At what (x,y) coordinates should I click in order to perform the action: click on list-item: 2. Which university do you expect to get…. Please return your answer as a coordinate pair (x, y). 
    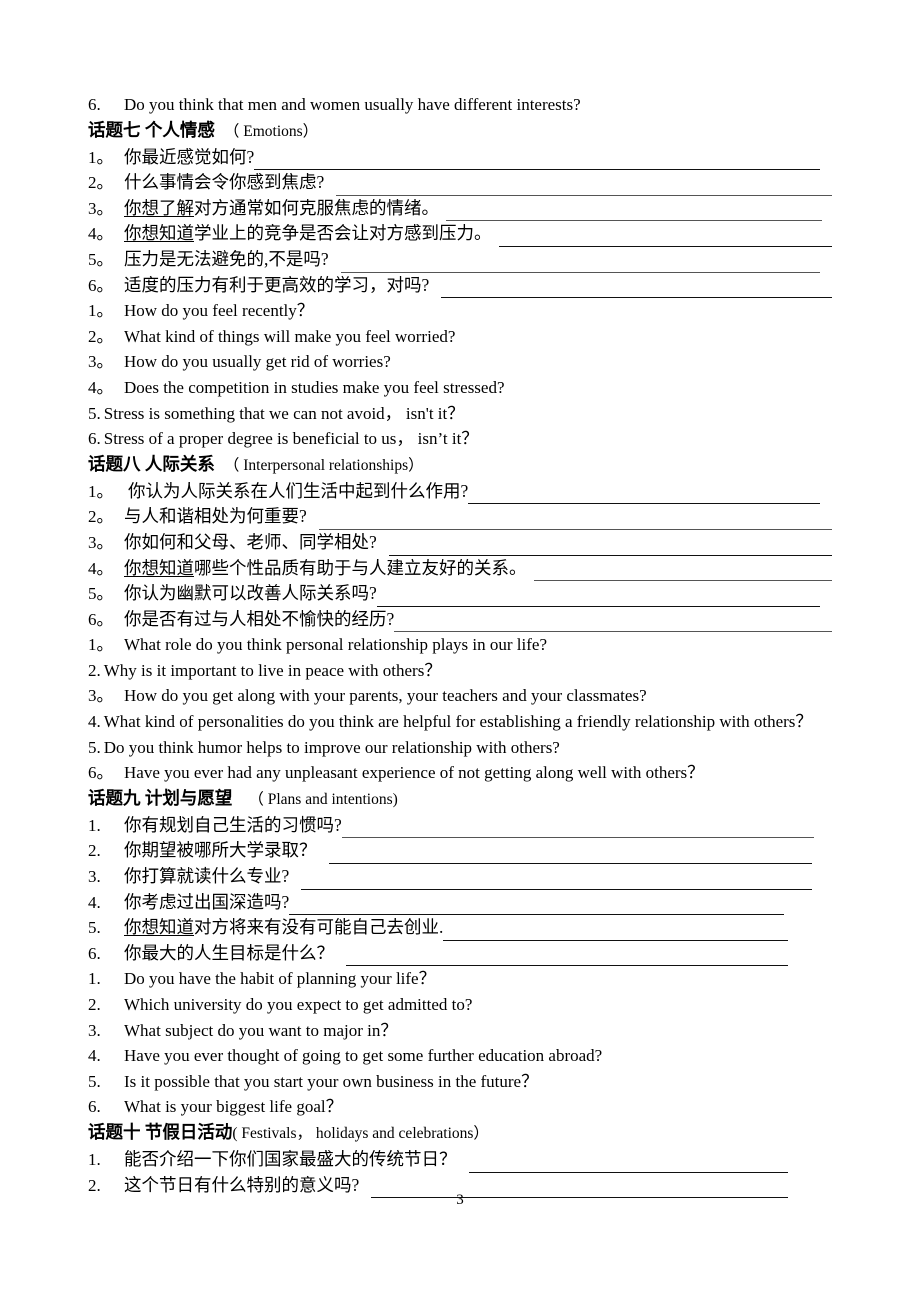
    Looking at the image, I should click on (460, 1009).